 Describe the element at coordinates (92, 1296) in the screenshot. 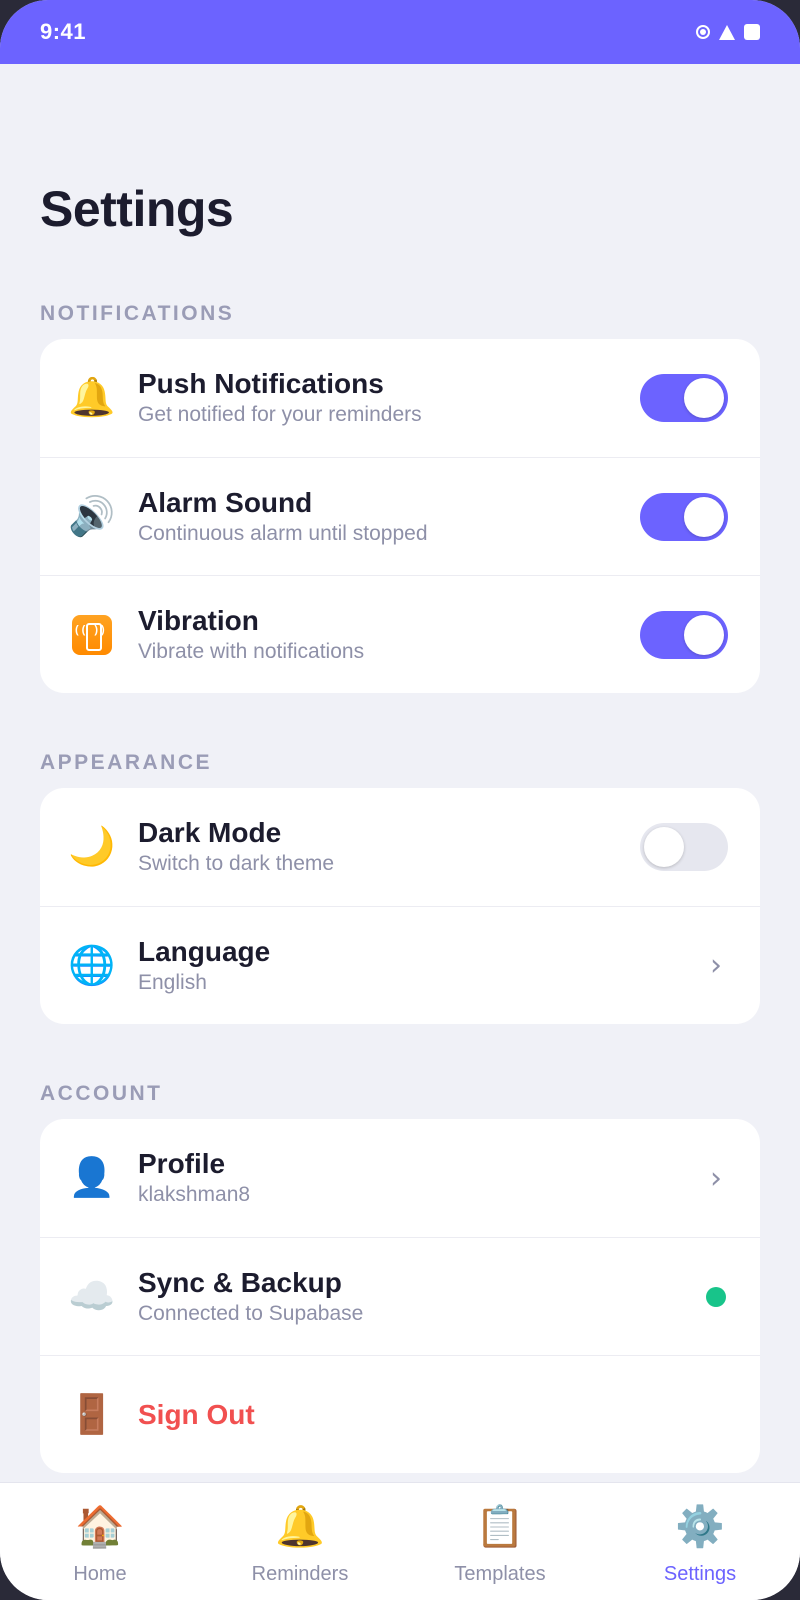

I see `cloud-icon: ☁️` at that location.